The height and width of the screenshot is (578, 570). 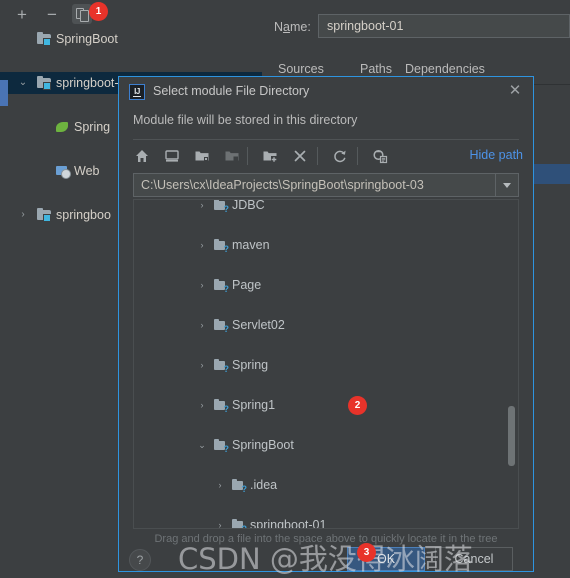 What do you see at coordinates (512, 364) in the screenshot?
I see `tree-scrollbar` at bounding box center [512, 364].